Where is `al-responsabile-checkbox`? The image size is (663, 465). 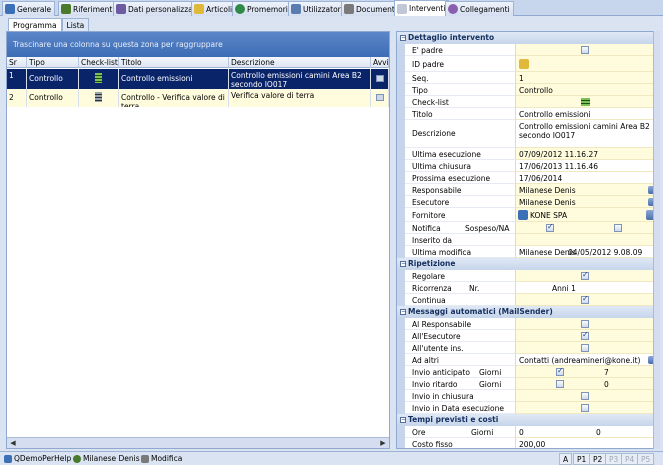
al-responsabile-checkbox is located at coordinates (585, 324).